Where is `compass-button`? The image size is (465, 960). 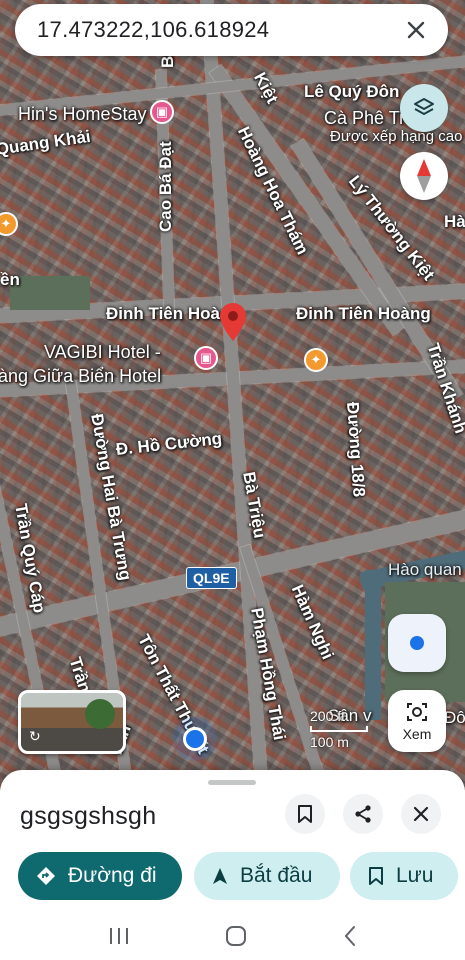
compass-button is located at coordinates (424, 176).